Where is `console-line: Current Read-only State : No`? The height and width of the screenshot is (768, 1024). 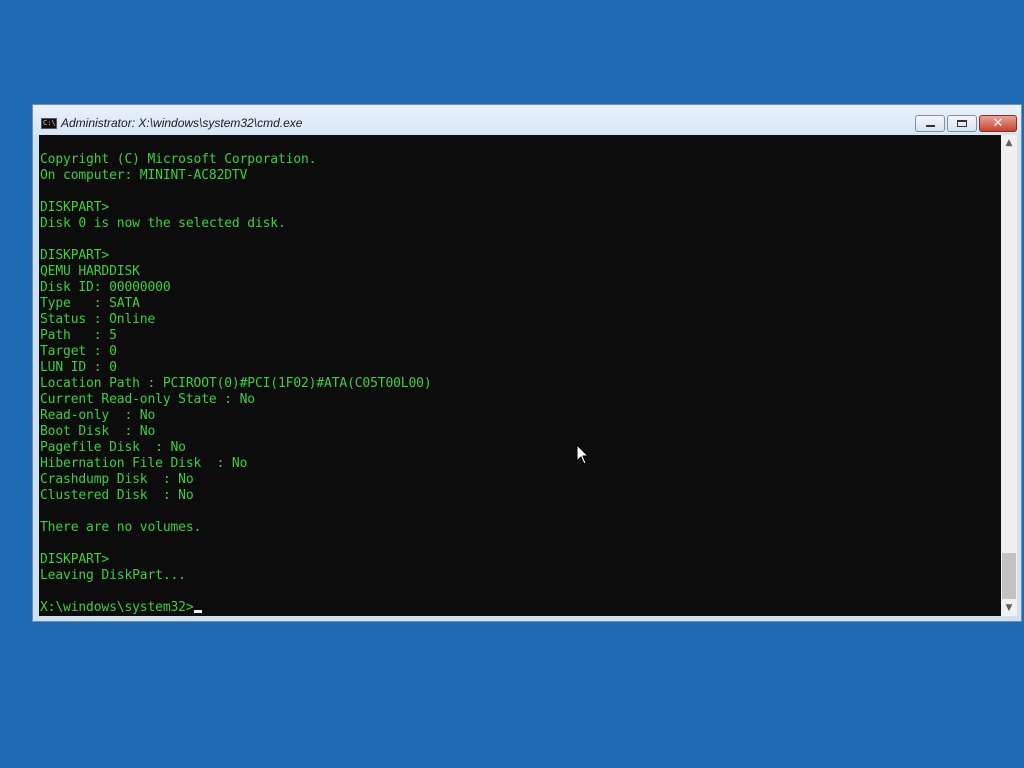
console-line: Current Read-only State : No is located at coordinates (147, 399).